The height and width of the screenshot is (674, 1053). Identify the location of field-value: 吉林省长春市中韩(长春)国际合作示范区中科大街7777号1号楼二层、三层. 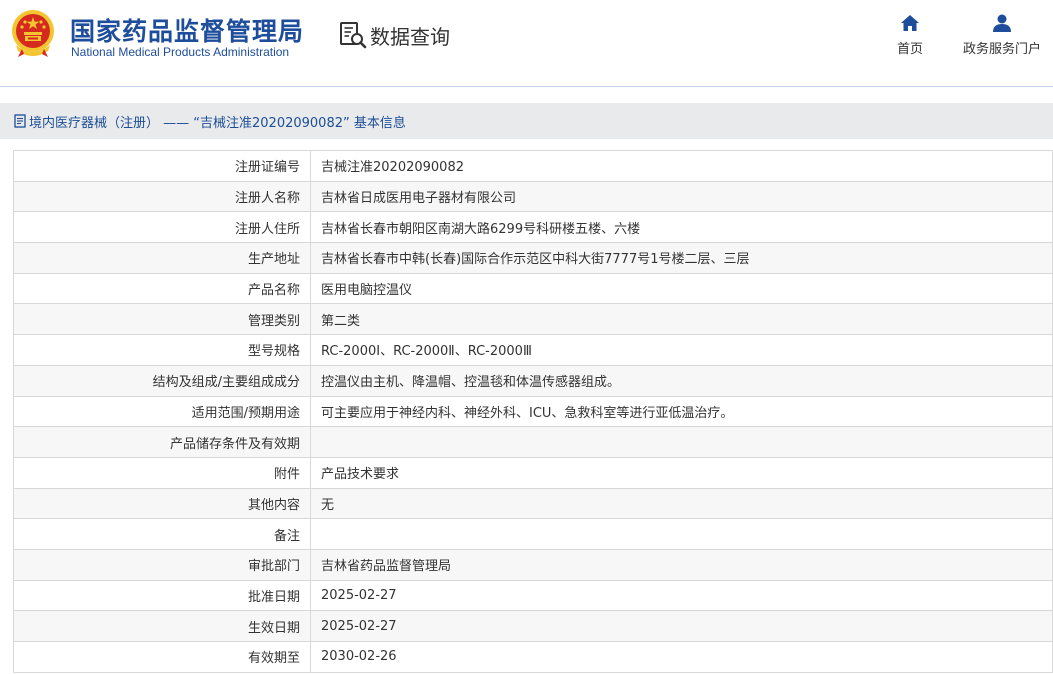
(681, 258).